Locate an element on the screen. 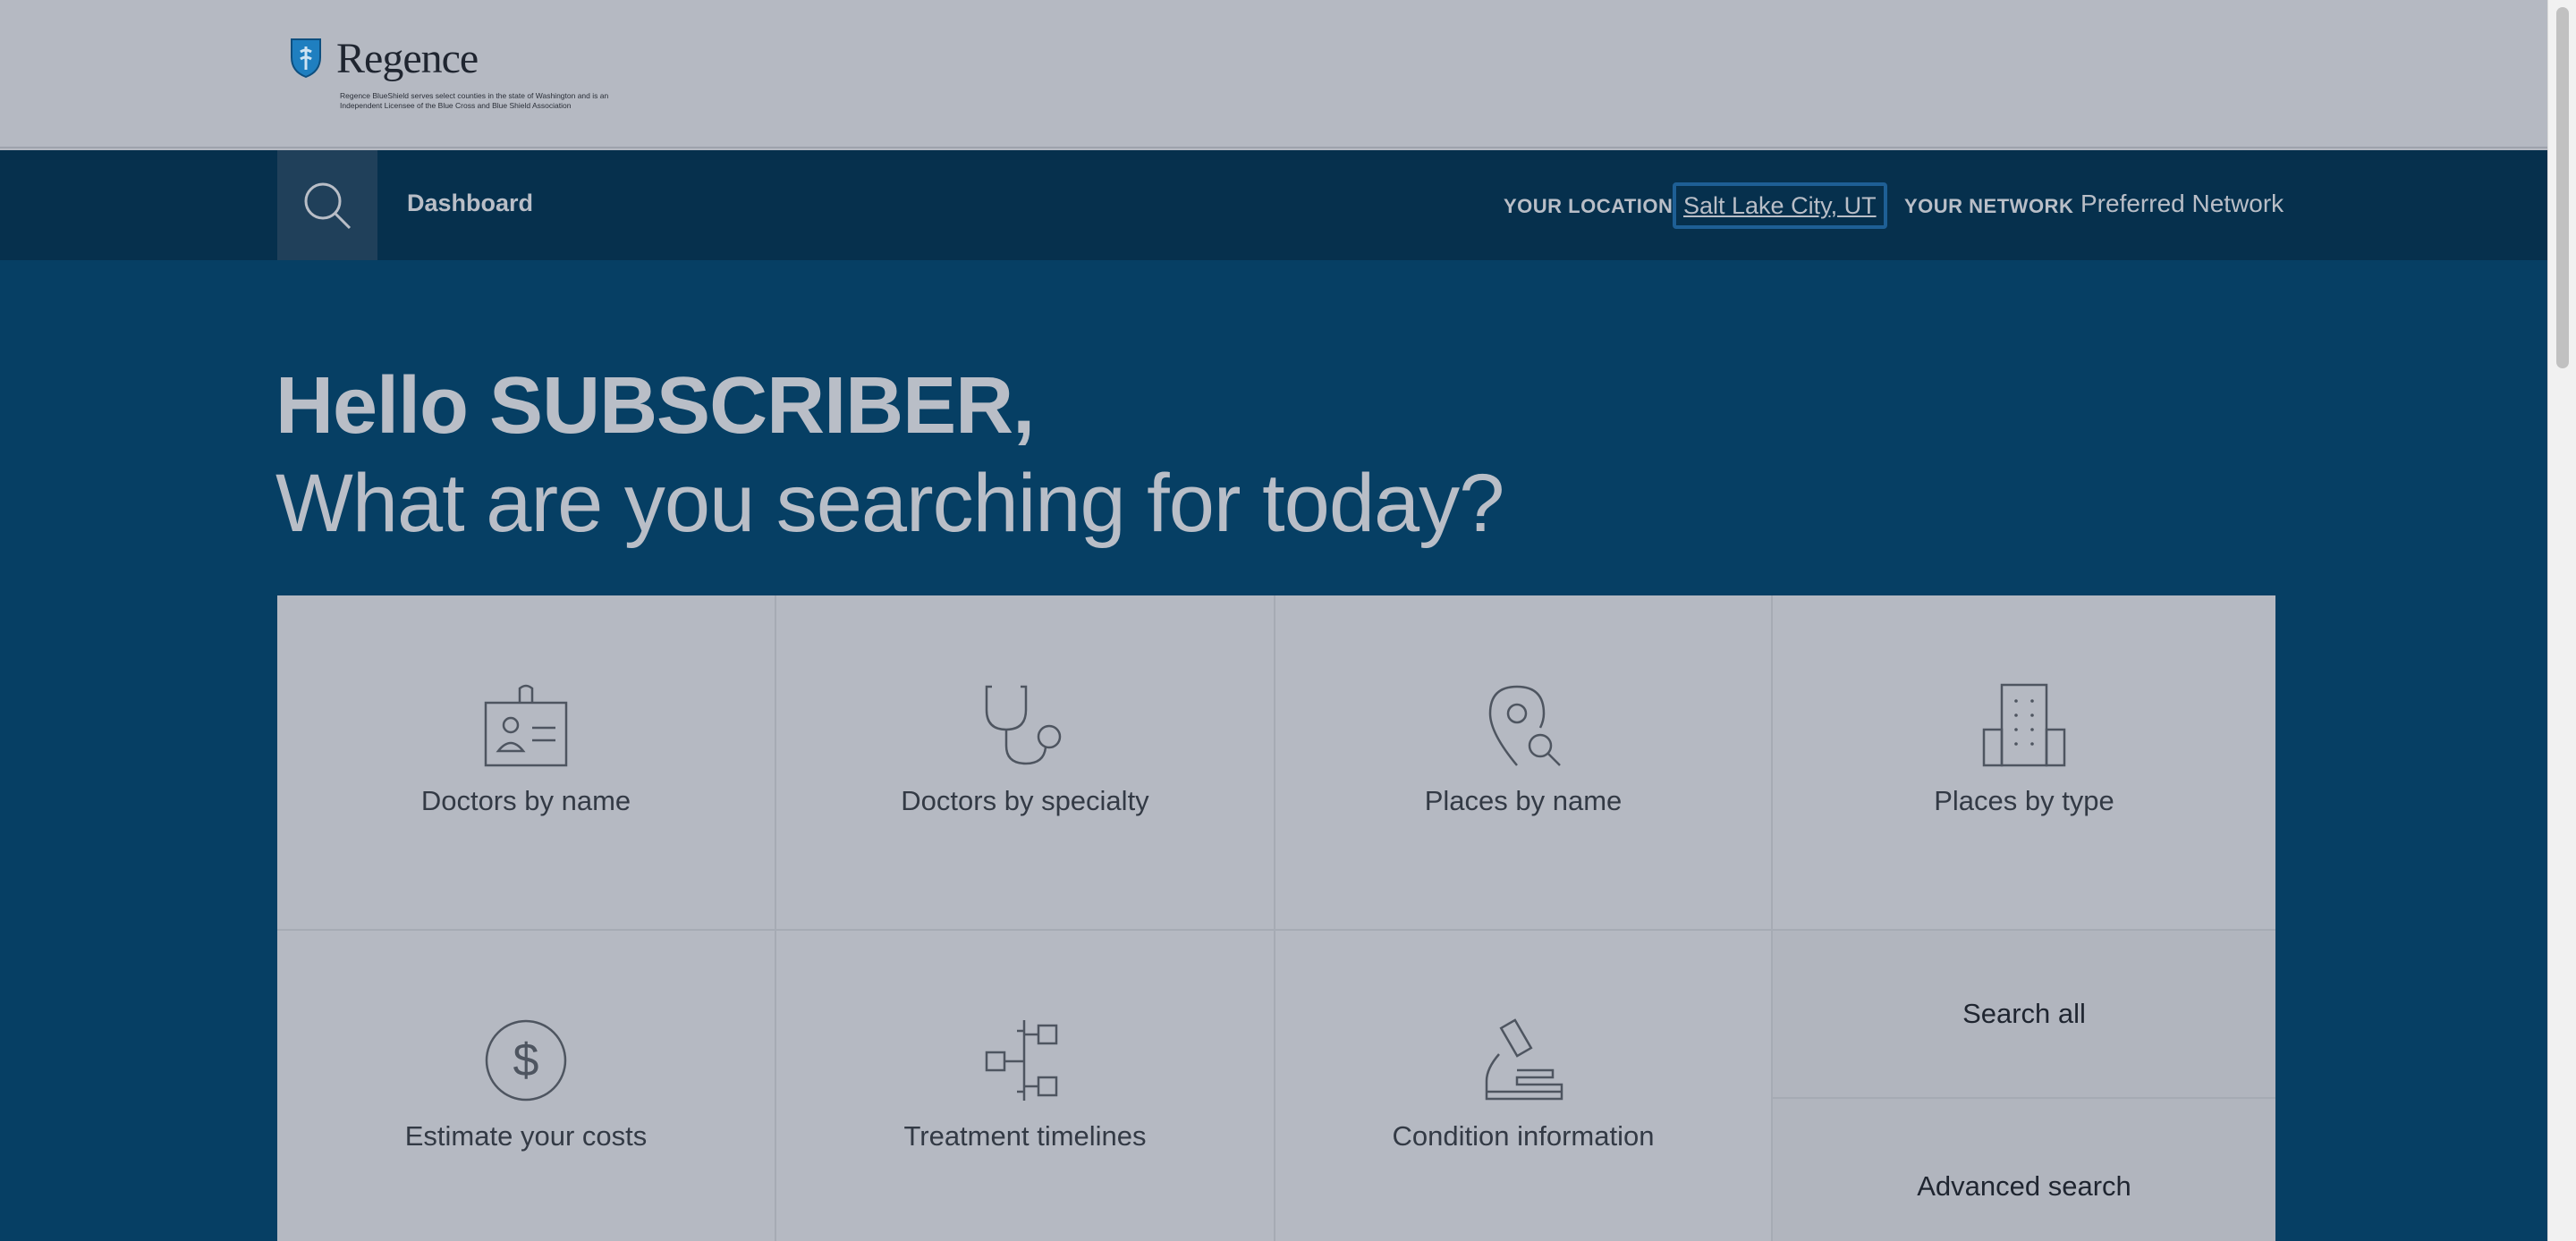 This screenshot has width=2576, height=1241. tile-doctors-by-specialty: Doctors by specialty is located at coordinates (1025, 763).